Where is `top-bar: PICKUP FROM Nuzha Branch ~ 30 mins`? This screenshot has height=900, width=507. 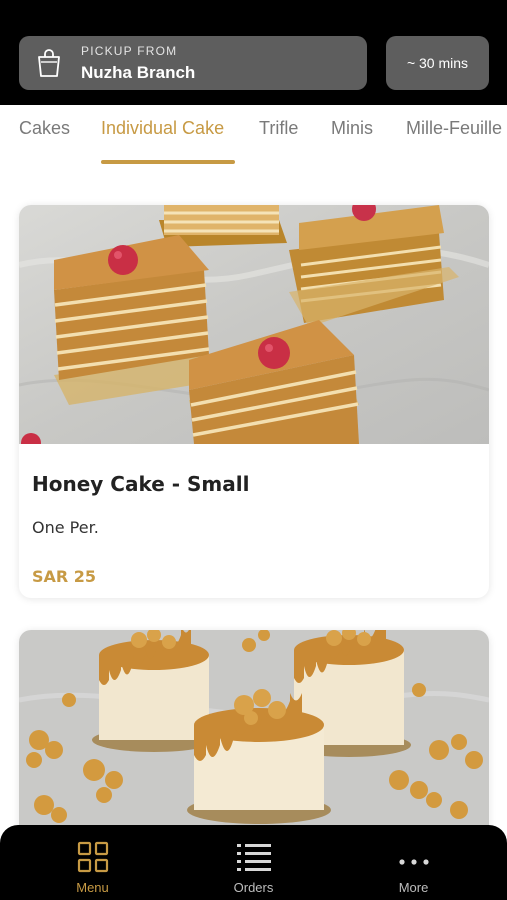
top-bar: PICKUP FROM Nuzha Branch ~ 30 mins is located at coordinates (253, 52).